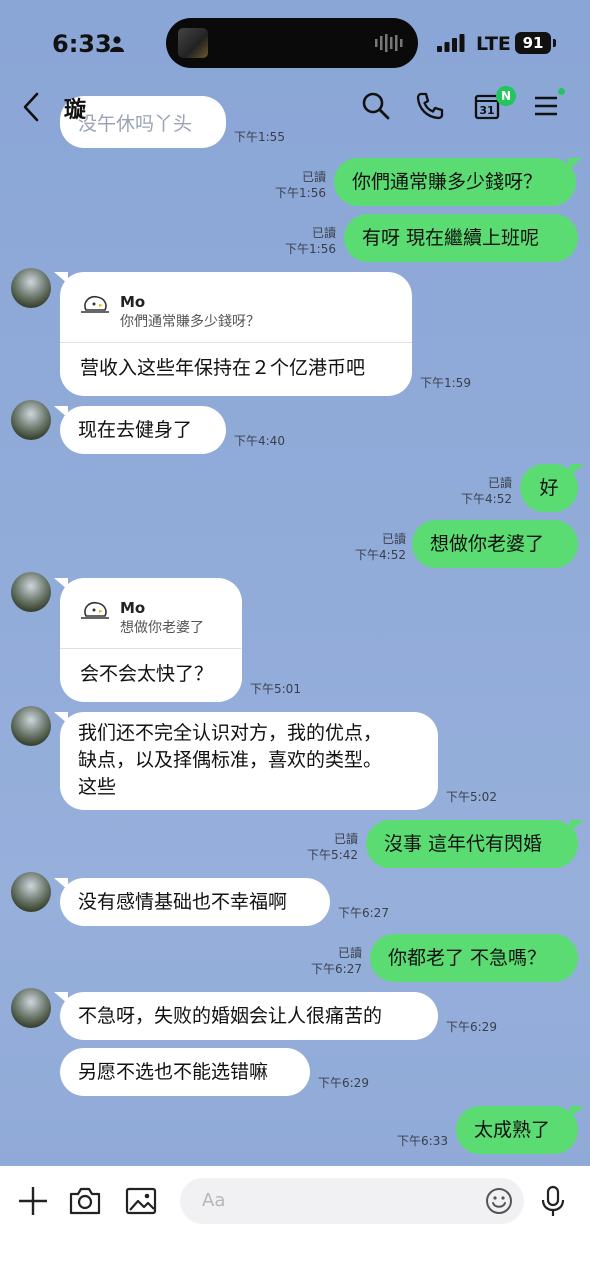 The height and width of the screenshot is (1280, 590). I want to click on message-text: 太成熟了, so click(512, 1130).